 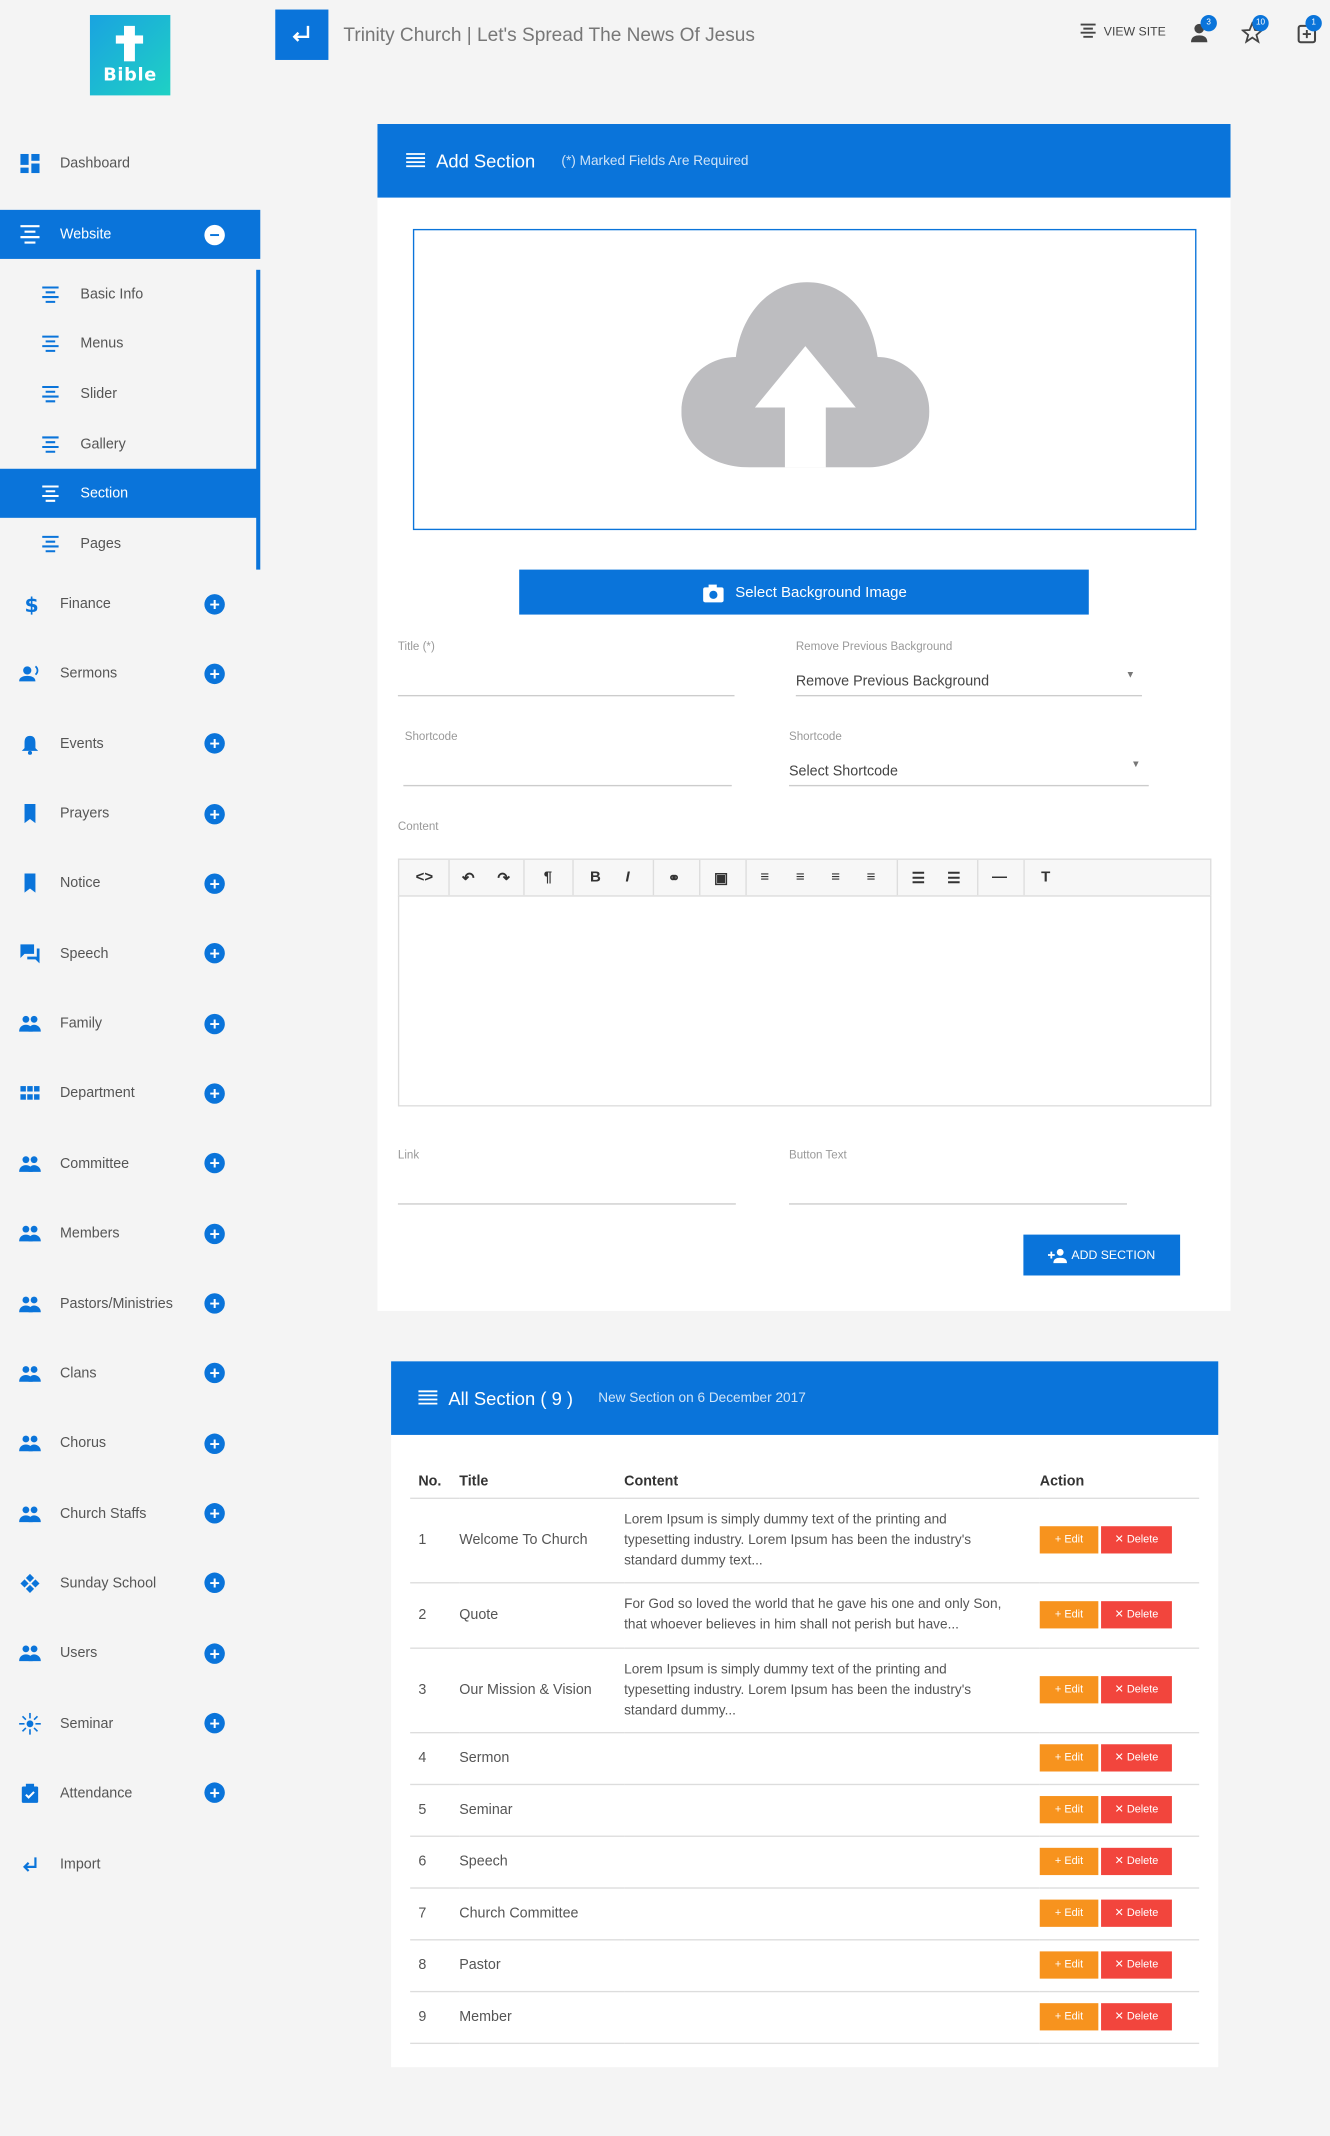 What do you see at coordinates (567, 785) in the screenshot?
I see `shortcode-input` at bounding box center [567, 785].